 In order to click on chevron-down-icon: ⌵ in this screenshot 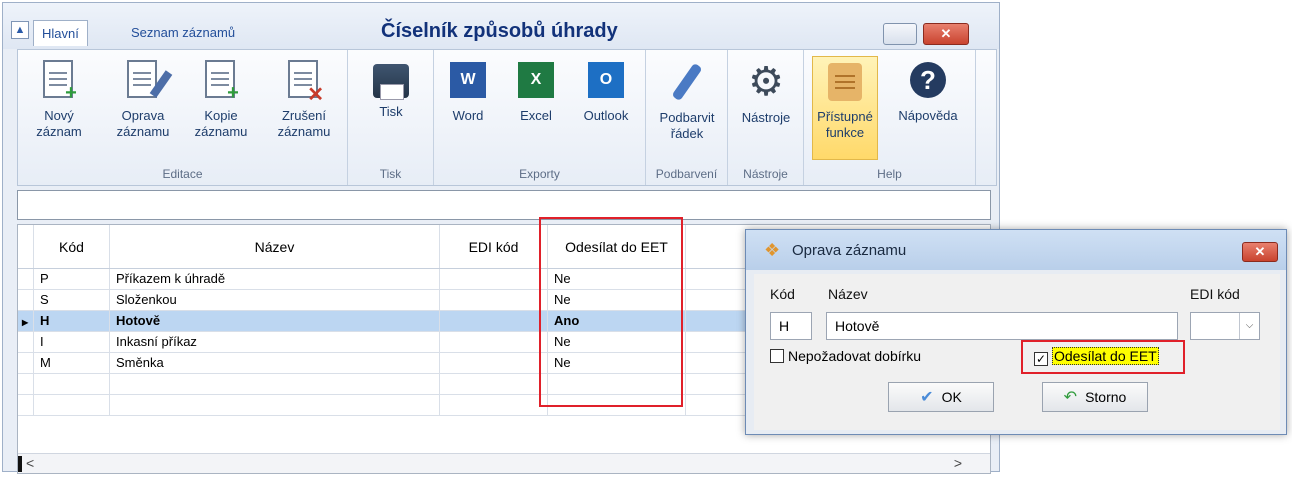, I will do `click(1249, 326)`.